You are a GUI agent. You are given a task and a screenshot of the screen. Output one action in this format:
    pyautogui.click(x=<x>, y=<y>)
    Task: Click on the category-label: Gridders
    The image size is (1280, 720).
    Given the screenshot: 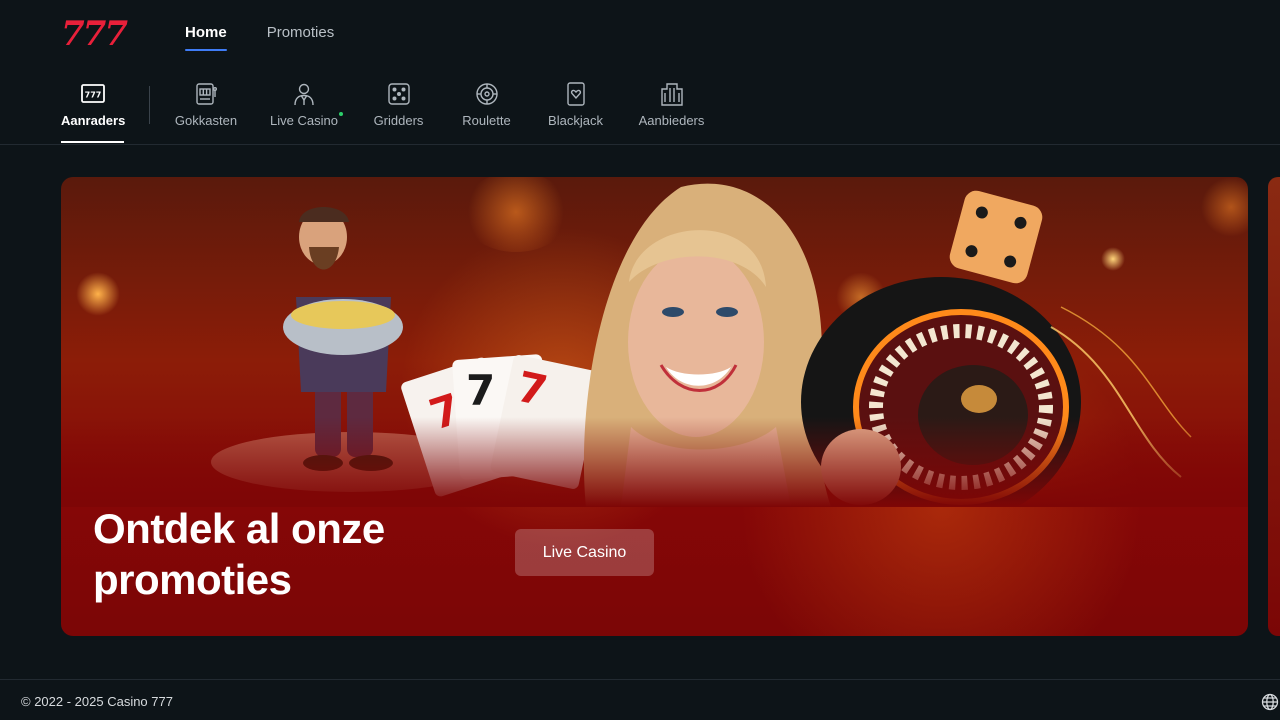 What is the action you would take?
    pyautogui.click(x=398, y=120)
    